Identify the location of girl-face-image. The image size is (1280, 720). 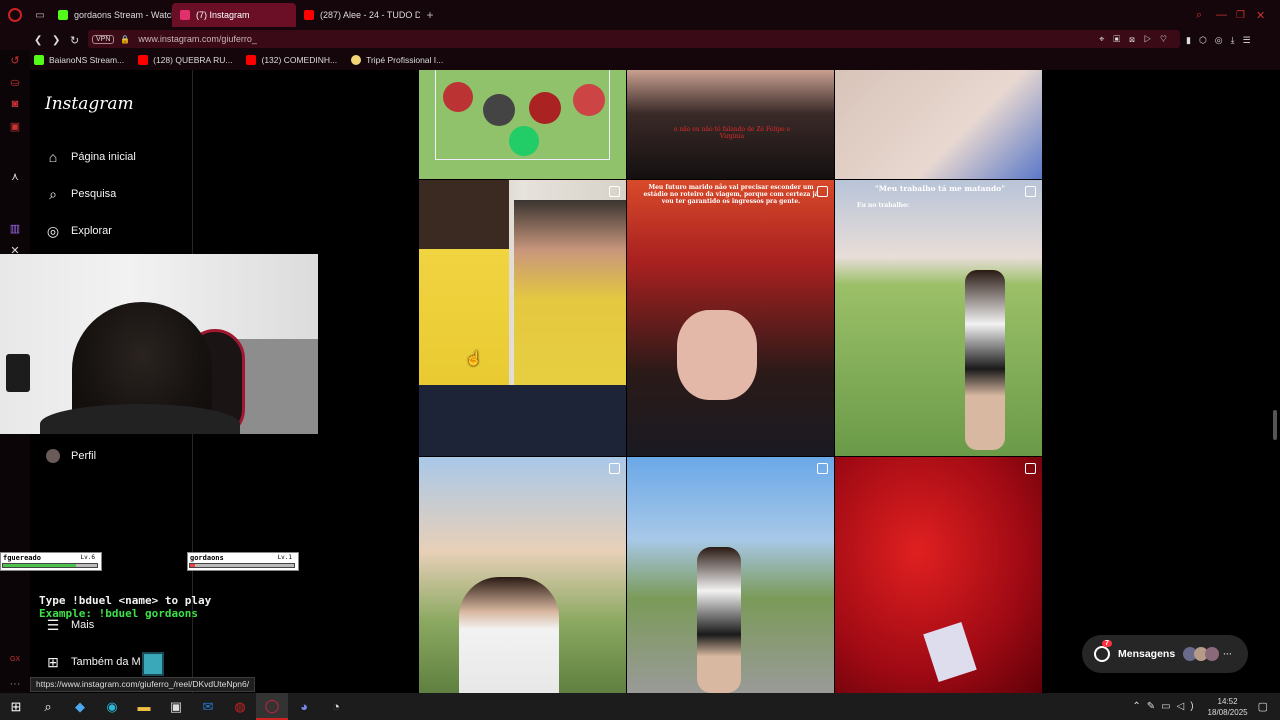
(717, 355).